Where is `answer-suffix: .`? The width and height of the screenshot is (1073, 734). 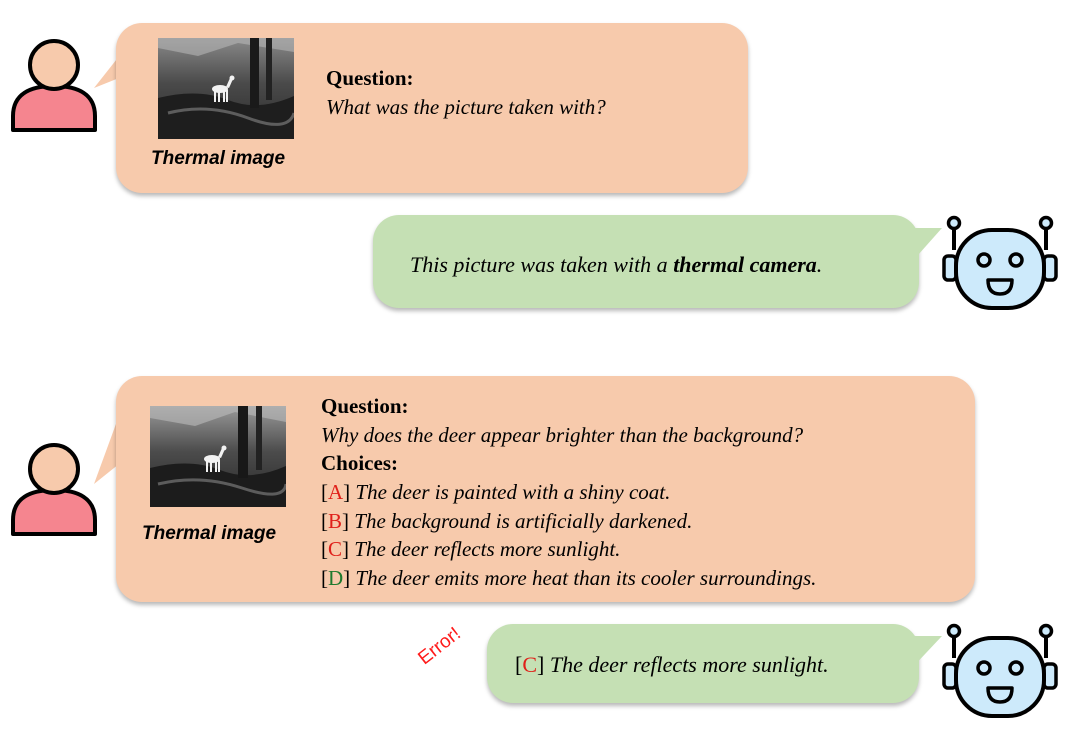
answer-suffix: . is located at coordinates (819, 264).